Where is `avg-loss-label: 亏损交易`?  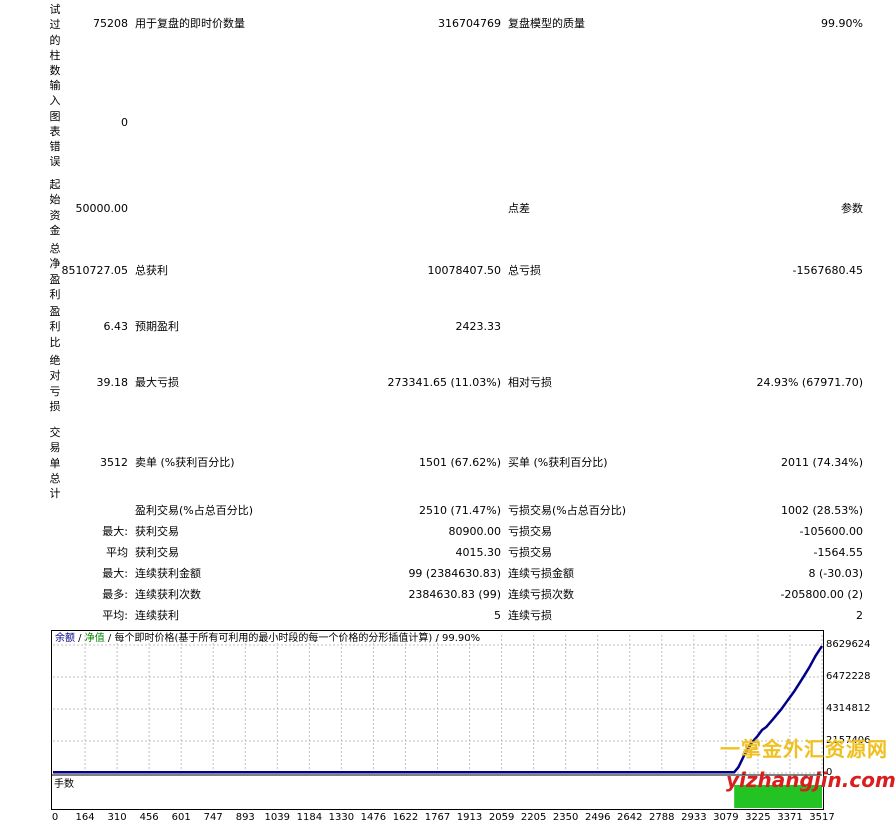
avg-loss-label: 亏损交易 is located at coordinates (530, 552).